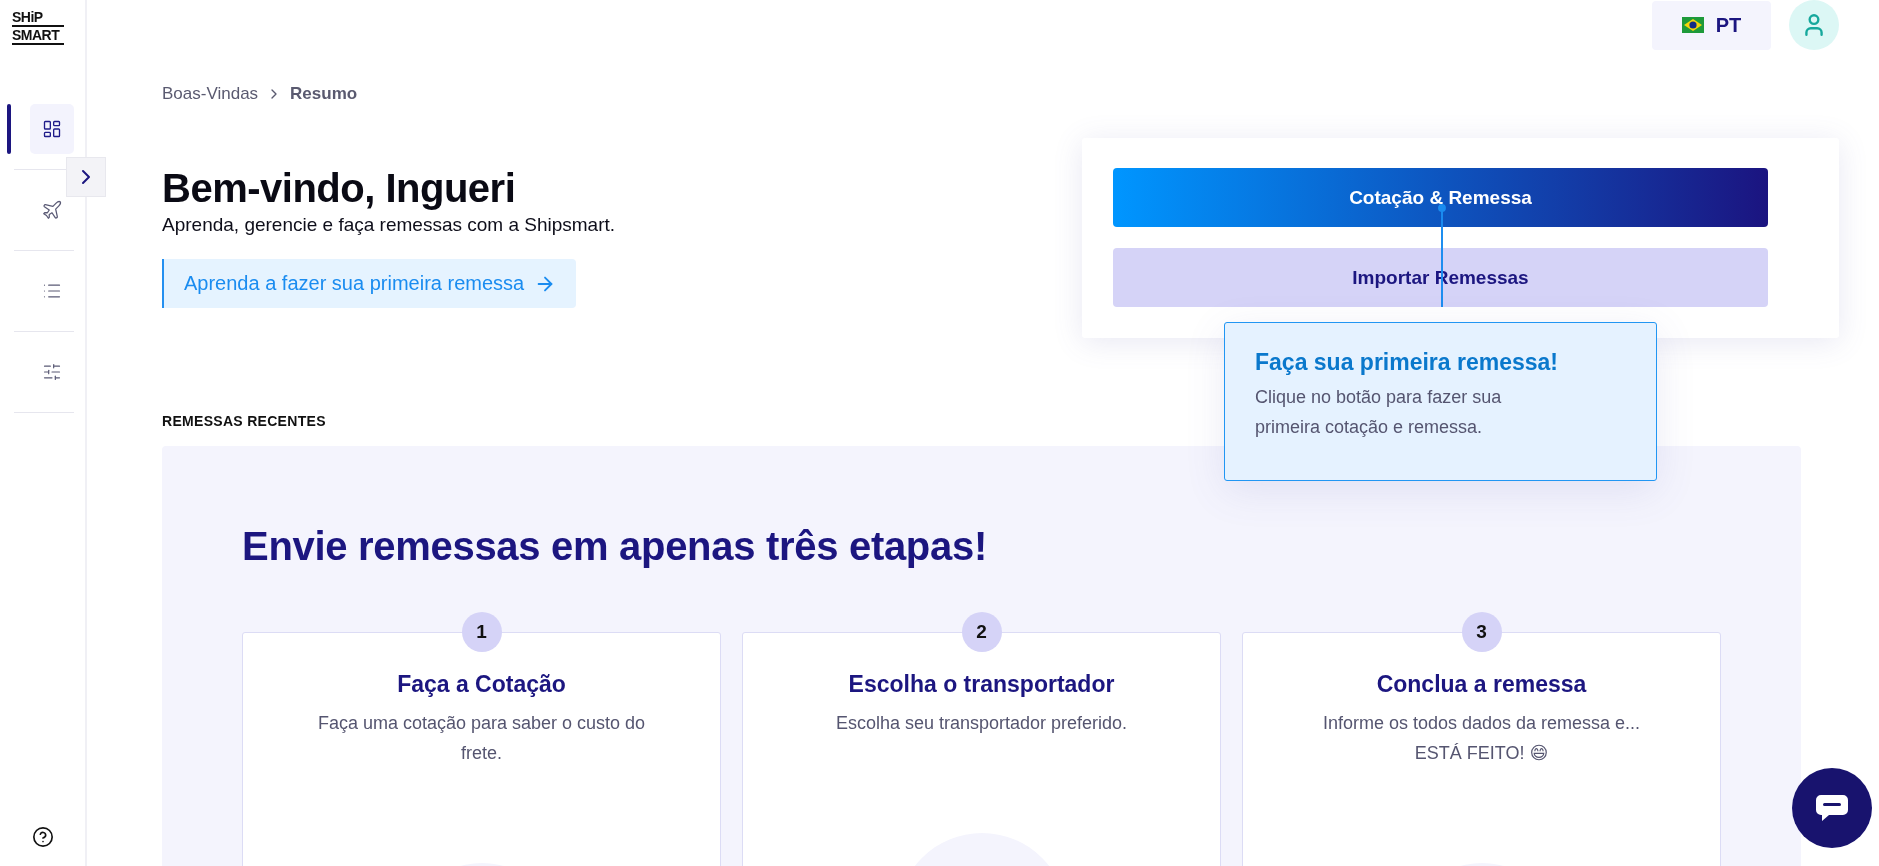  What do you see at coordinates (1692, 25) in the screenshot?
I see `flag-icon` at bounding box center [1692, 25].